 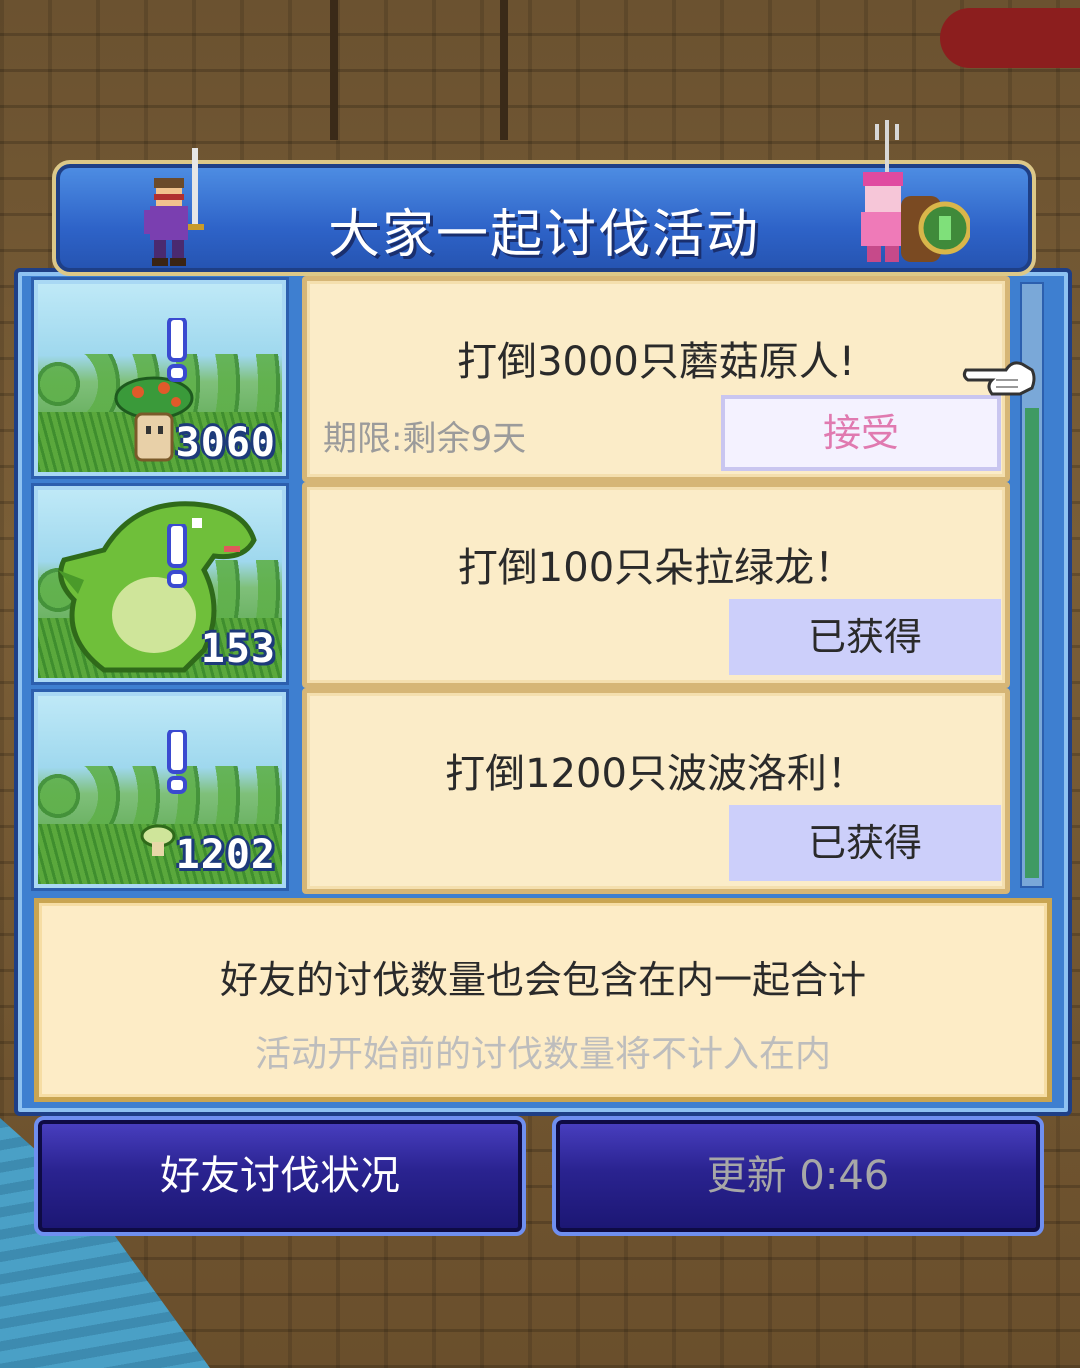 I want to click on poporie-sprite, so click(x=158, y=840).